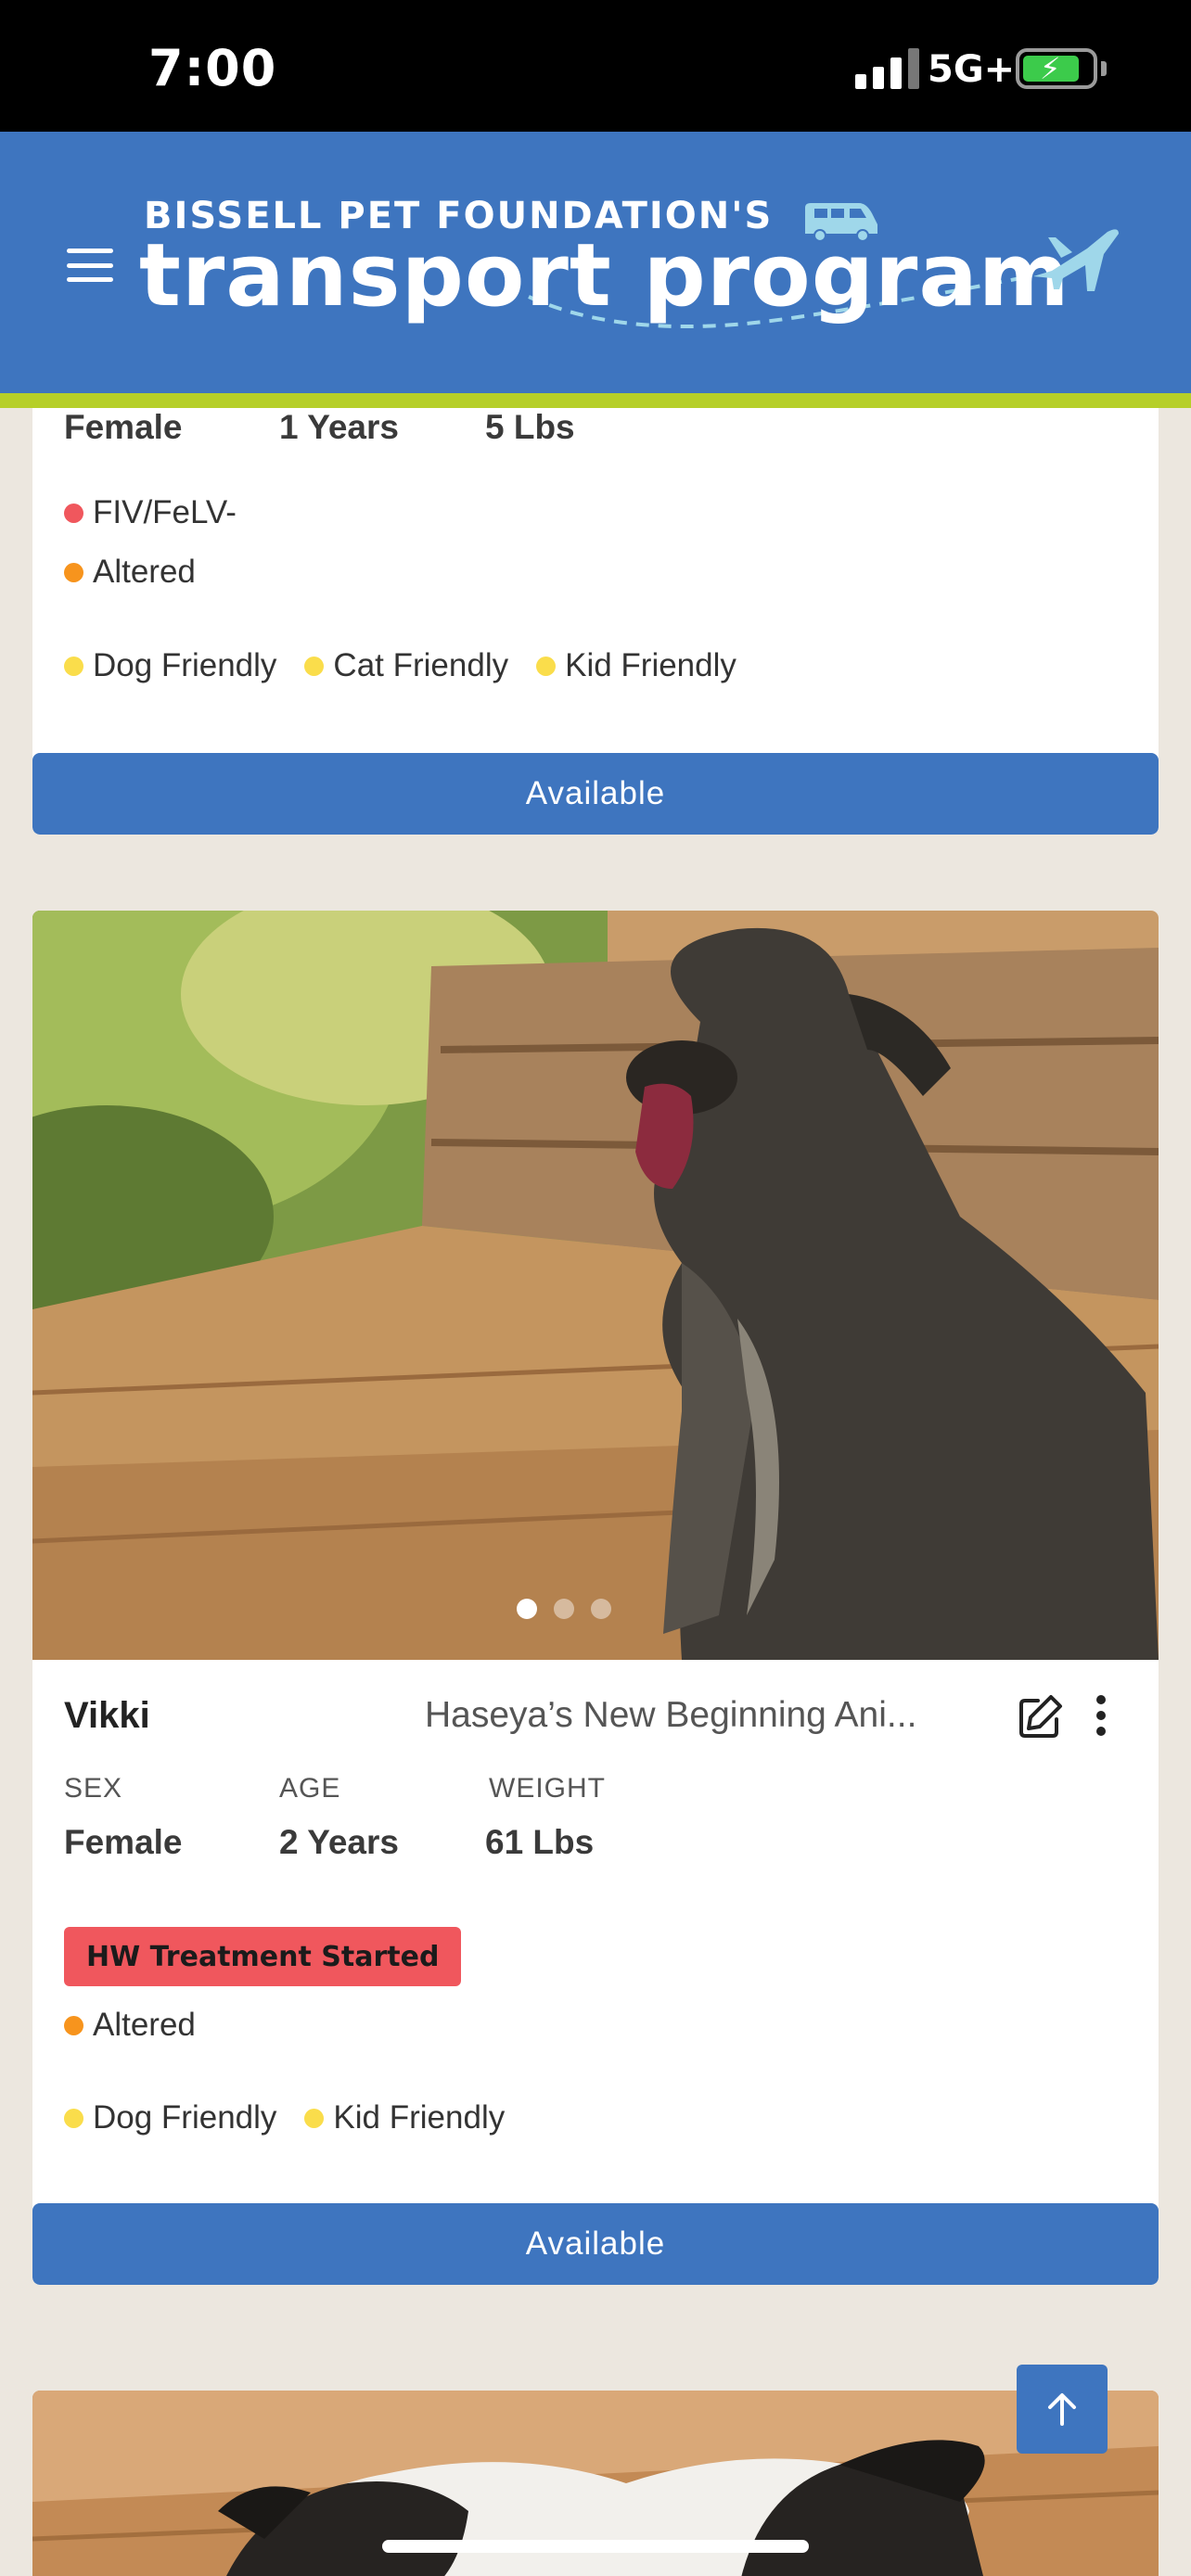 This screenshot has height=2576, width=1191. What do you see at coordinates (339, 427) in the screenshot?
I see `age-value: 1 Years` at bounding box center [339, 427].